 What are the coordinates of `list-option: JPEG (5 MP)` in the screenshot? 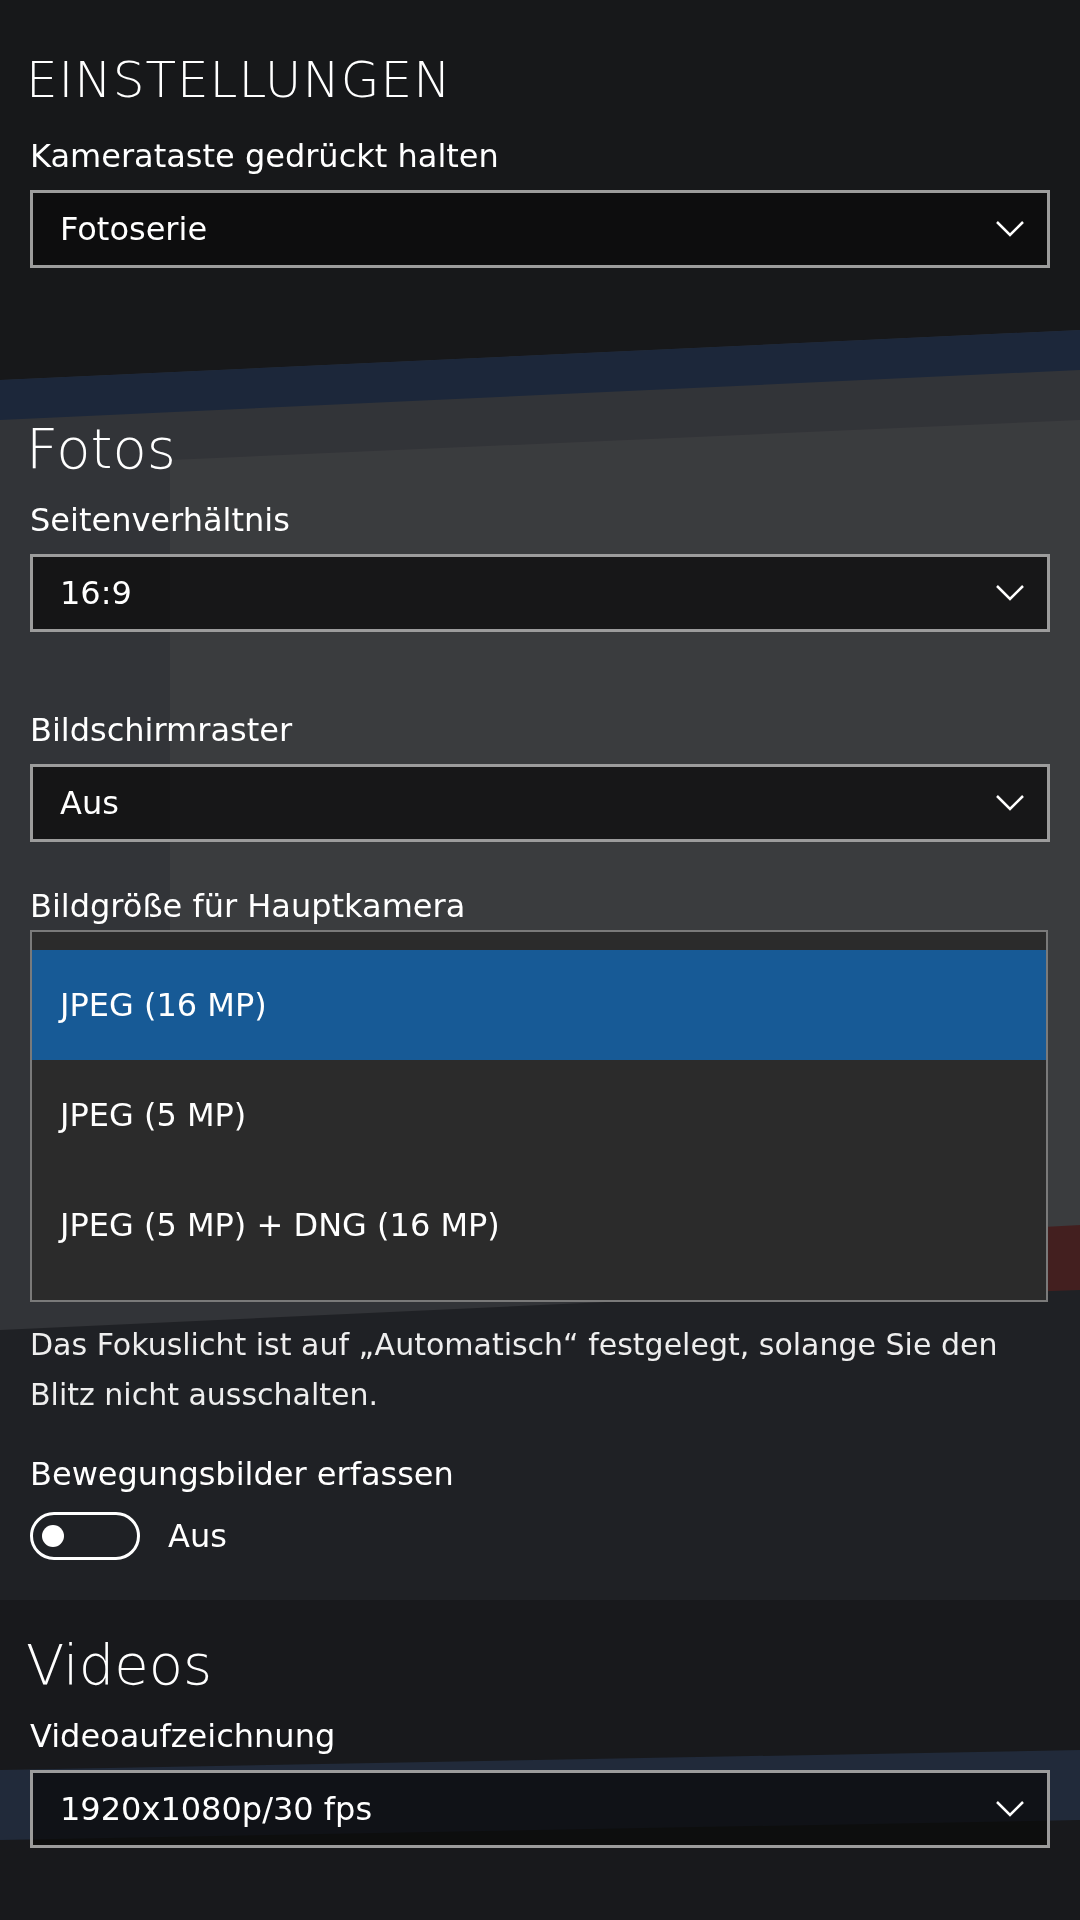 It's located at (539, 1115).